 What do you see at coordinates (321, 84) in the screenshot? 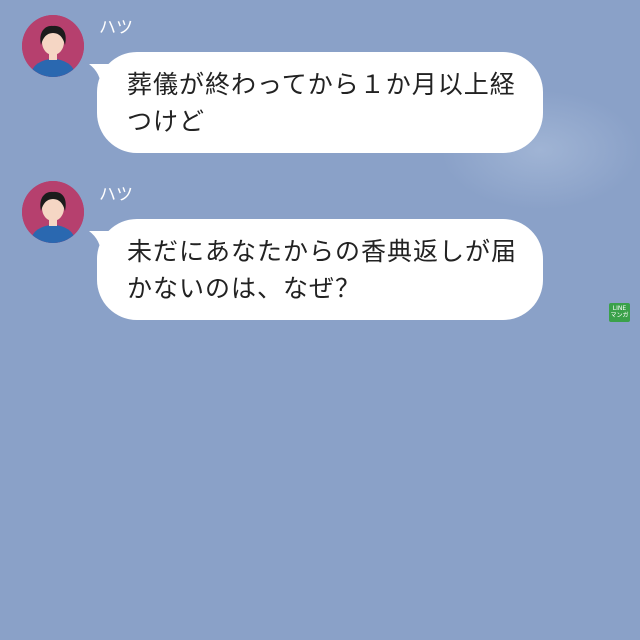
I see `message-text-line: 葬儀が終わってから１か月以上経` at bounding box center [321, 84].